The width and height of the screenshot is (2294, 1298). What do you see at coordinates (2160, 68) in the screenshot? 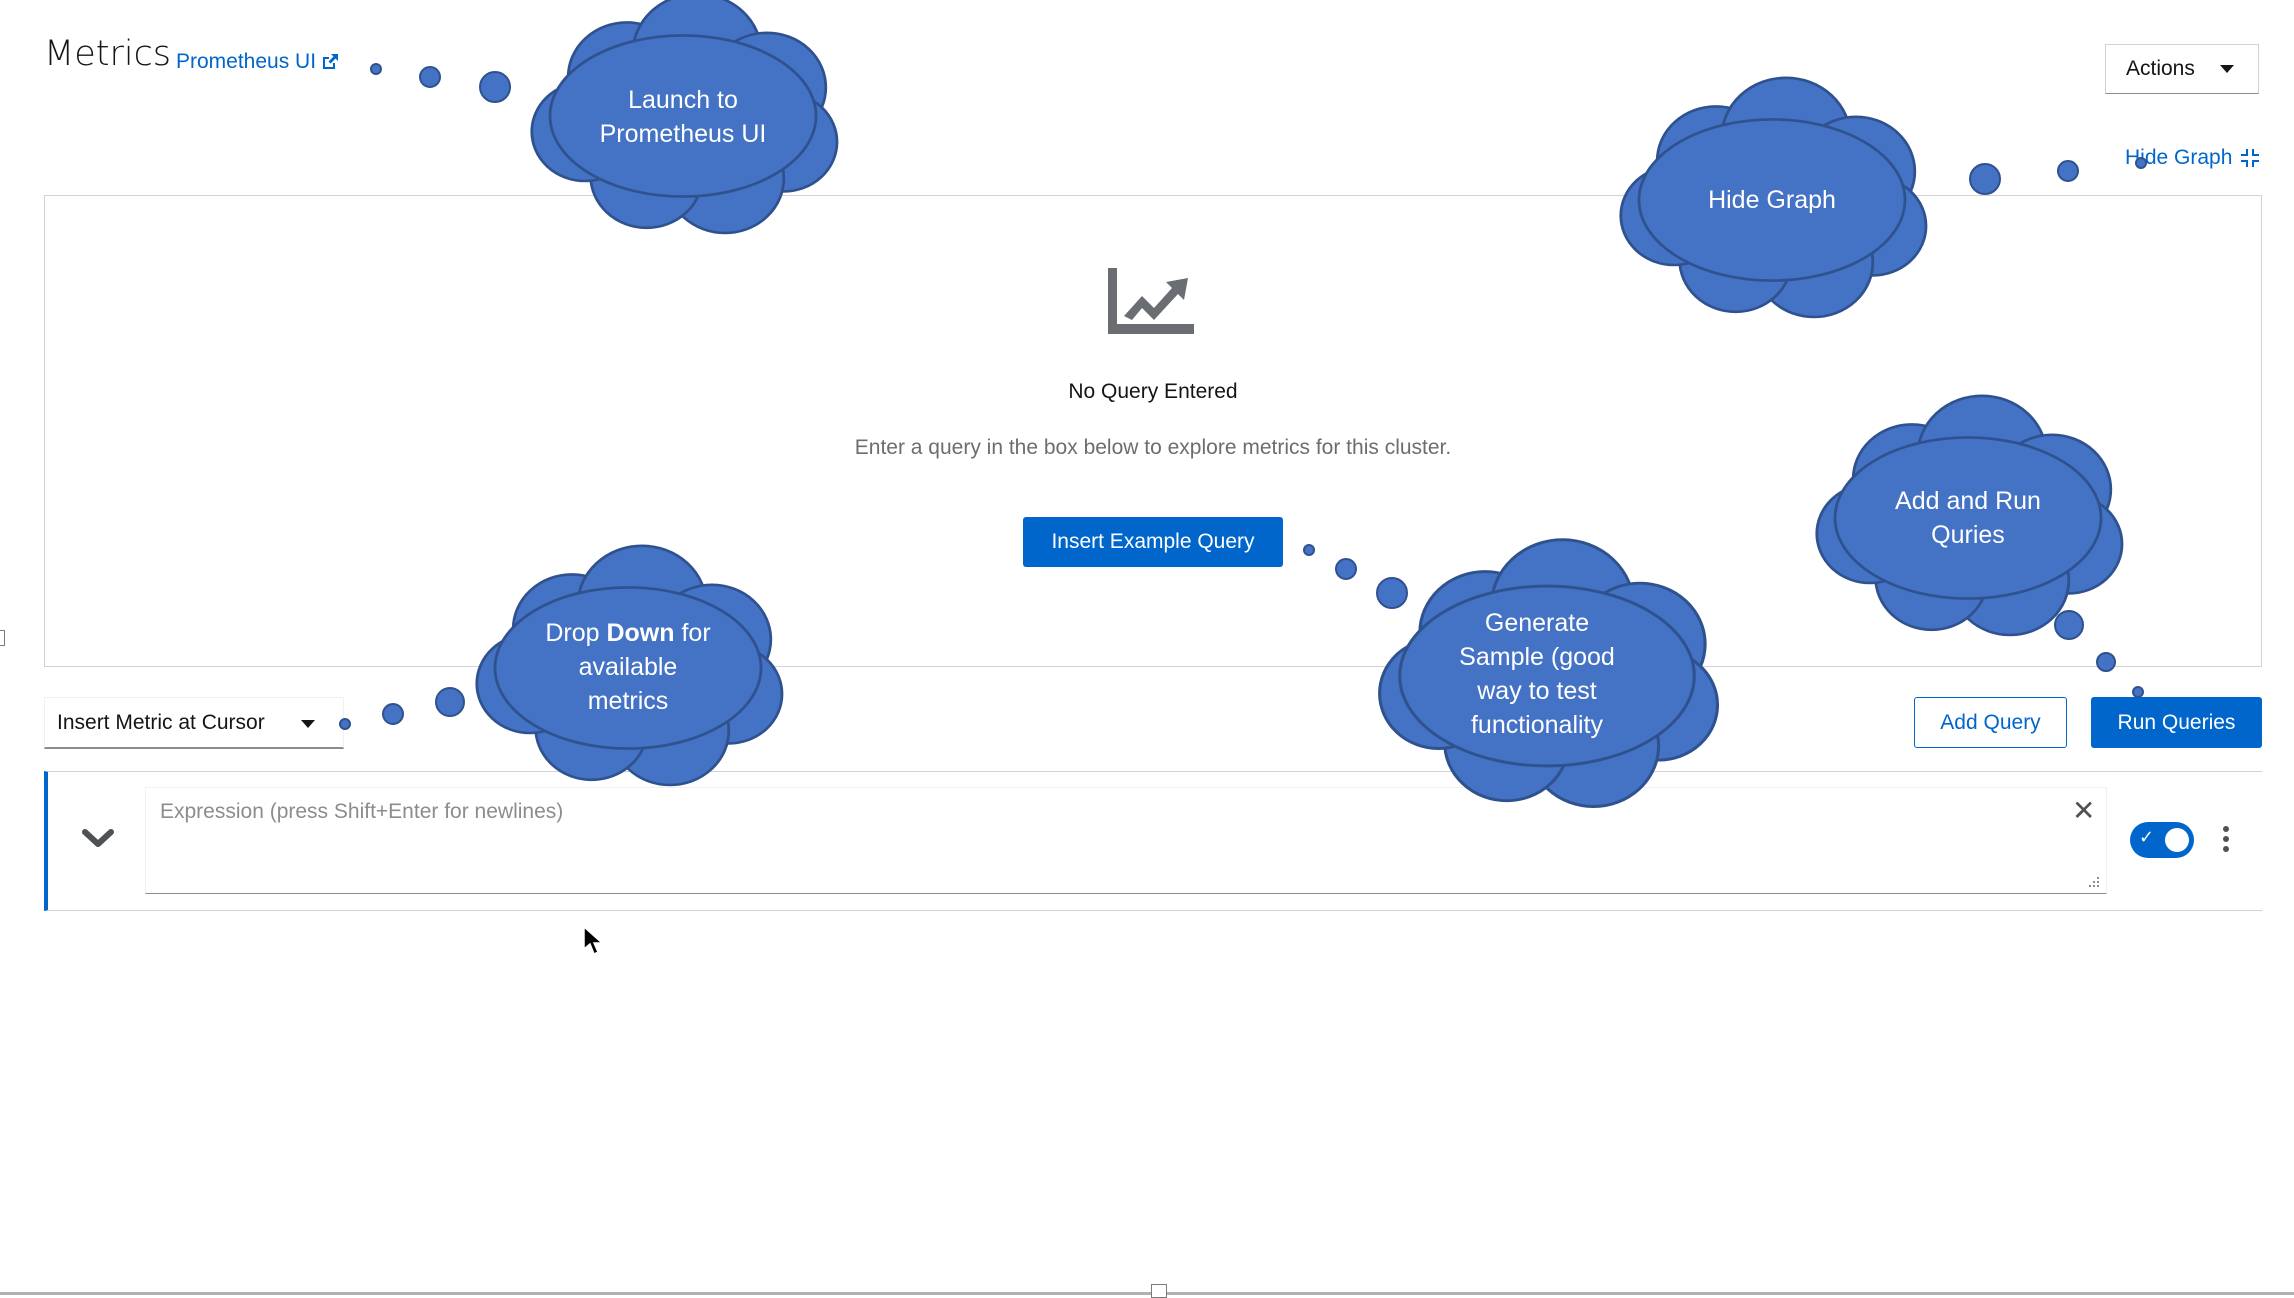
I see `actions-label: Actions` at bounding box center [2160, 68].